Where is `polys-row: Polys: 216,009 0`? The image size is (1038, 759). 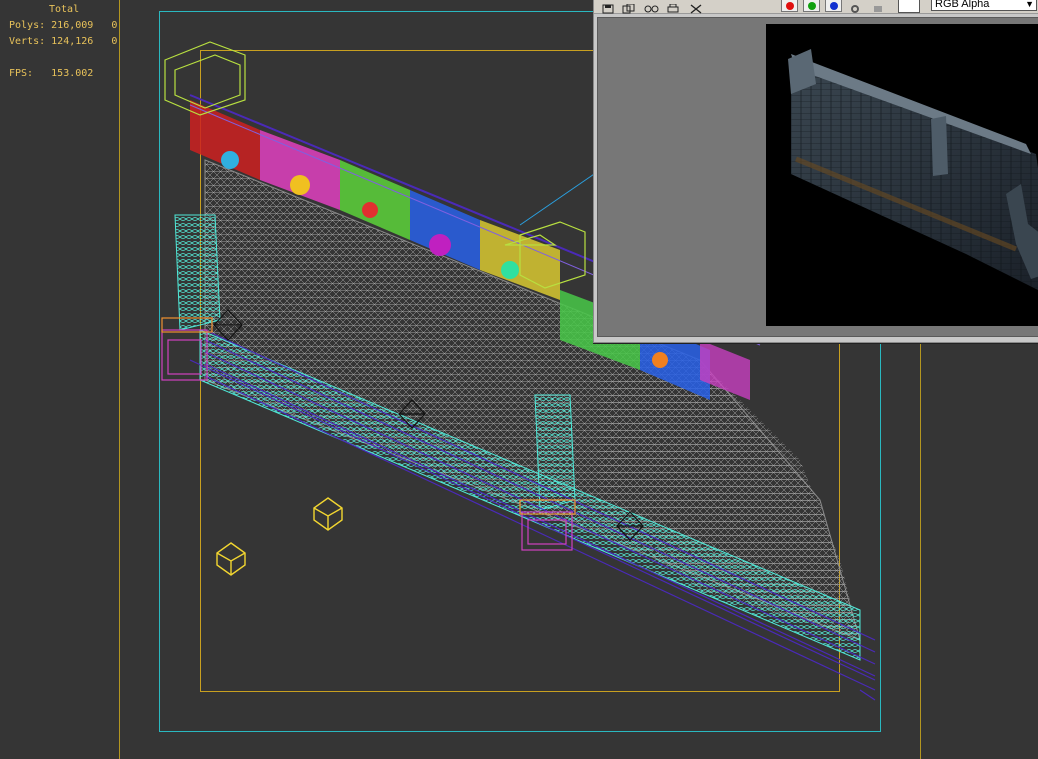 polys-row: Polys: 216,009 0 is located at coordinates (63, 26).